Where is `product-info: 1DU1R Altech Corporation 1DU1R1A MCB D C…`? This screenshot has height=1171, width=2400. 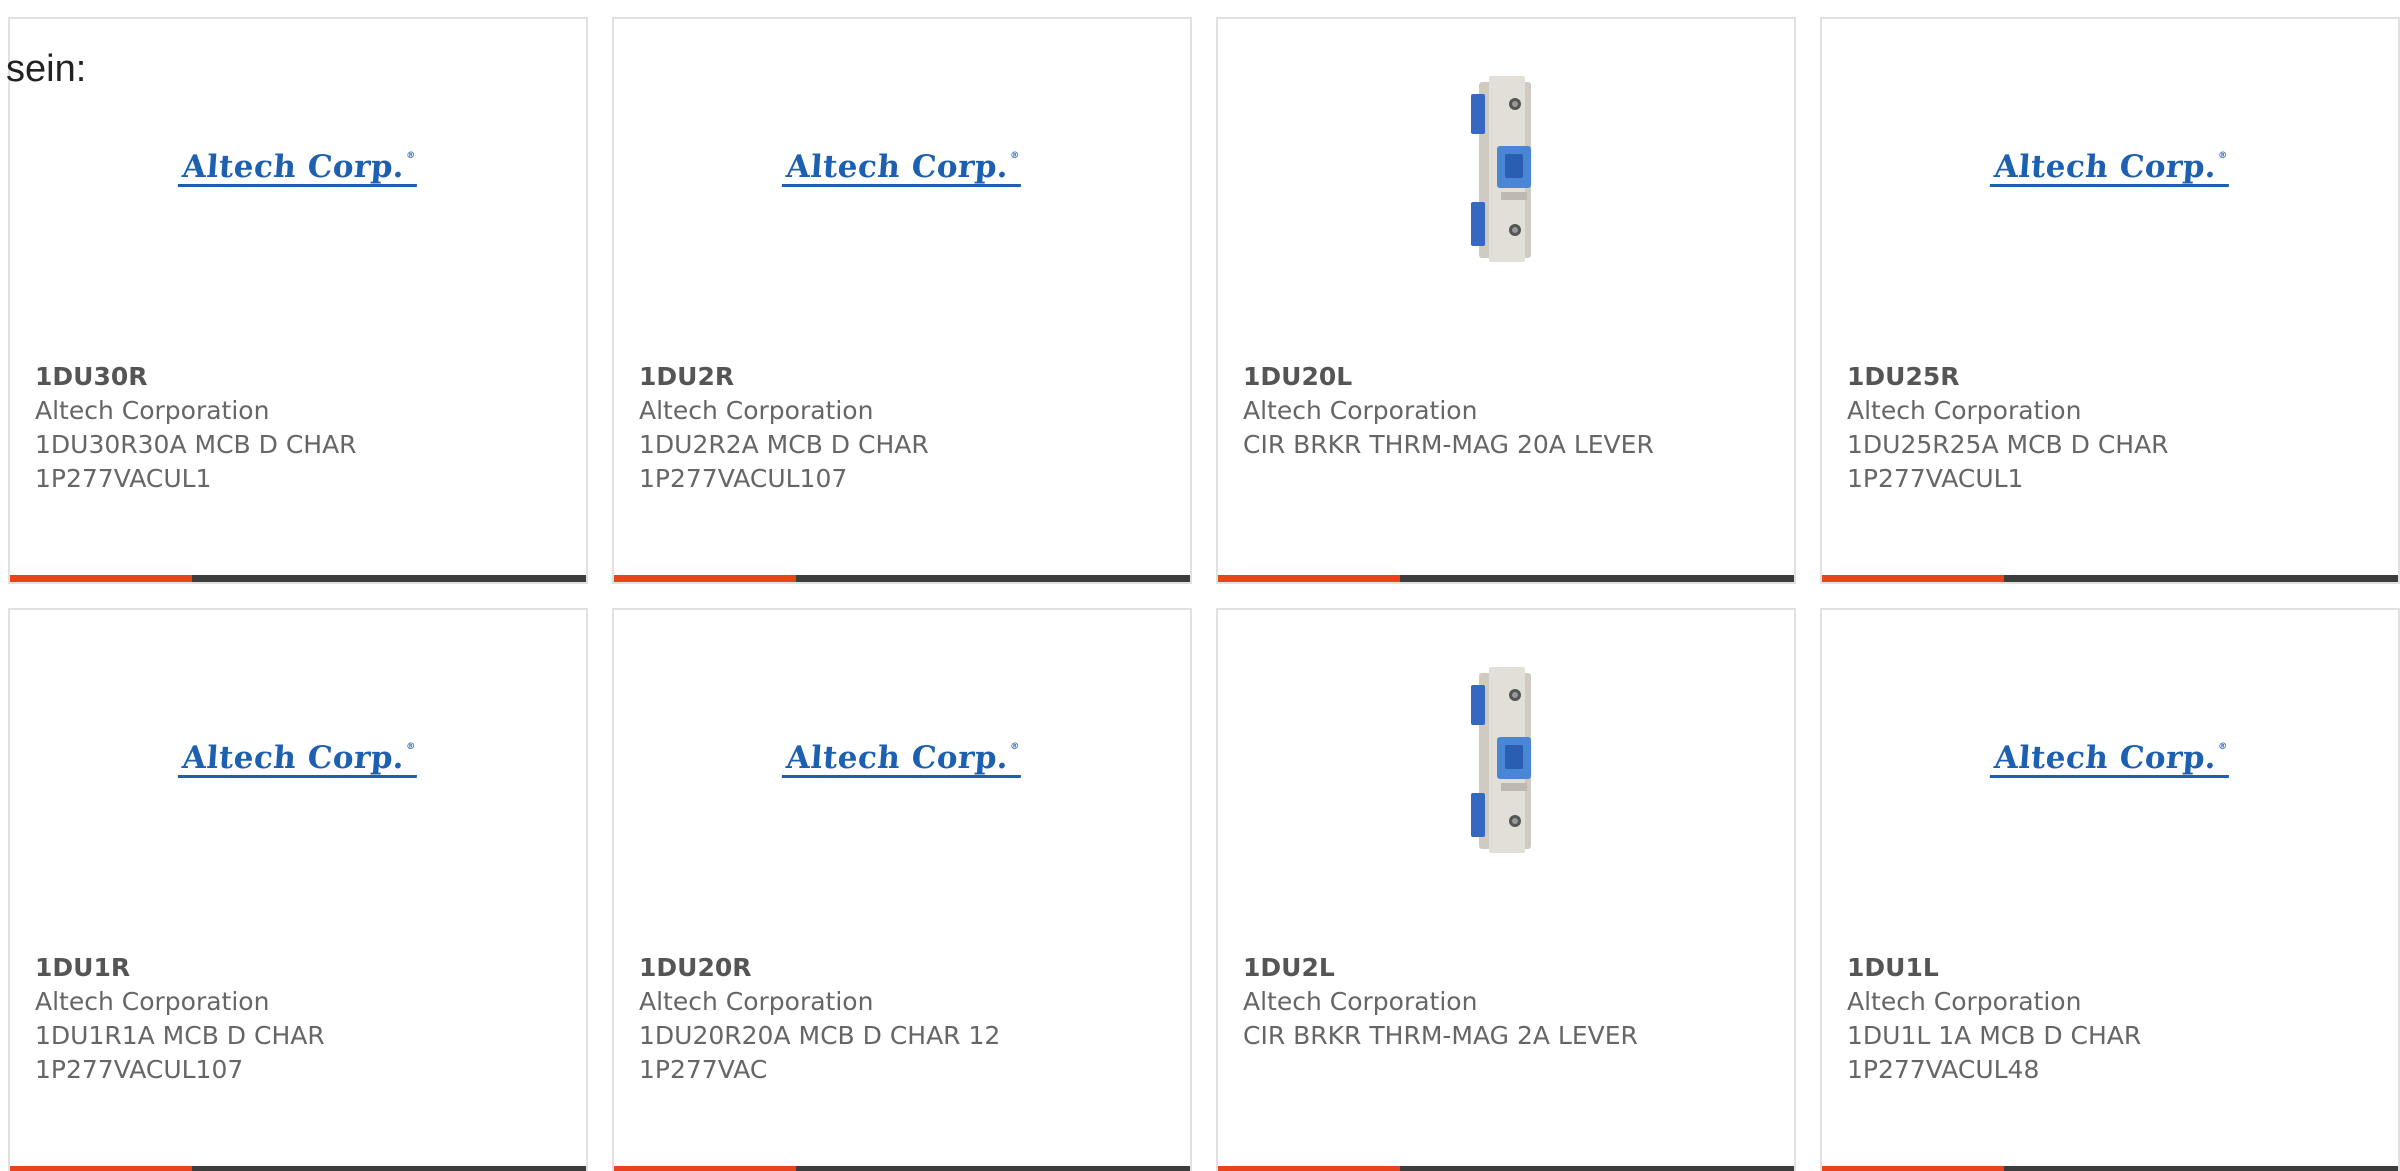 product-info: 1DU1R Altech Corporation 1DU1R1A MCB D C… is located at coordinates (300, 1019).